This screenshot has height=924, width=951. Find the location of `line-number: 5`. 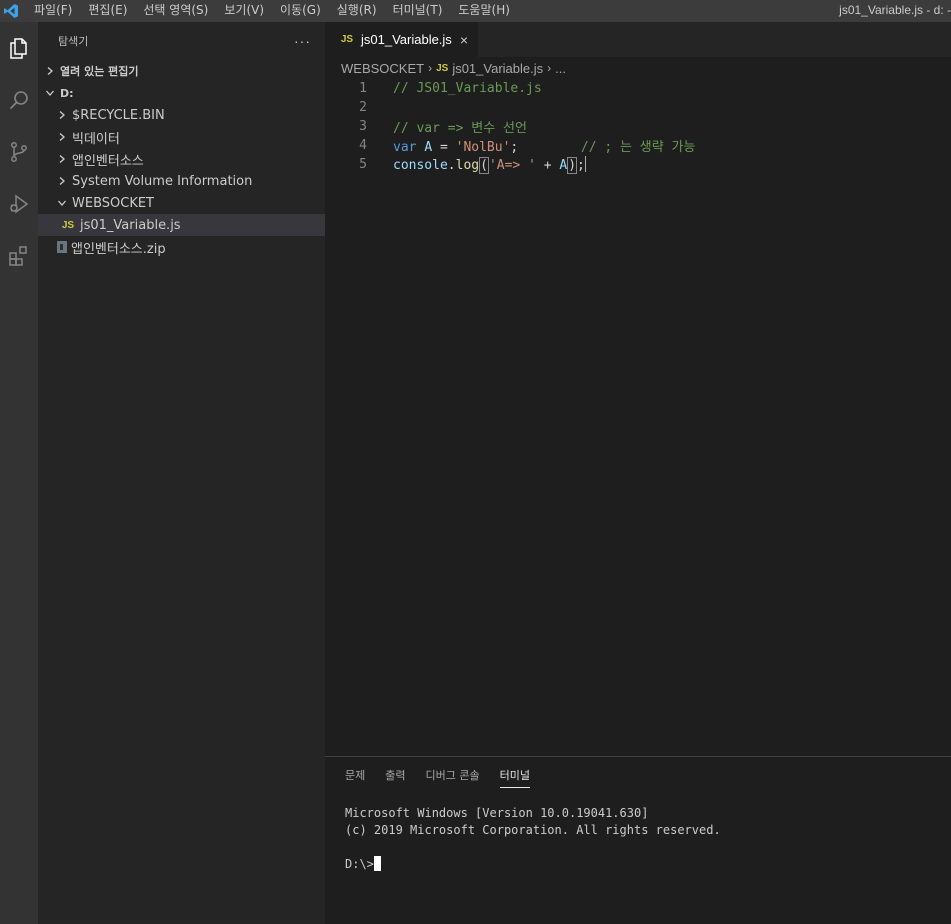

line-number: 5 is located at coordinates (363, 164).